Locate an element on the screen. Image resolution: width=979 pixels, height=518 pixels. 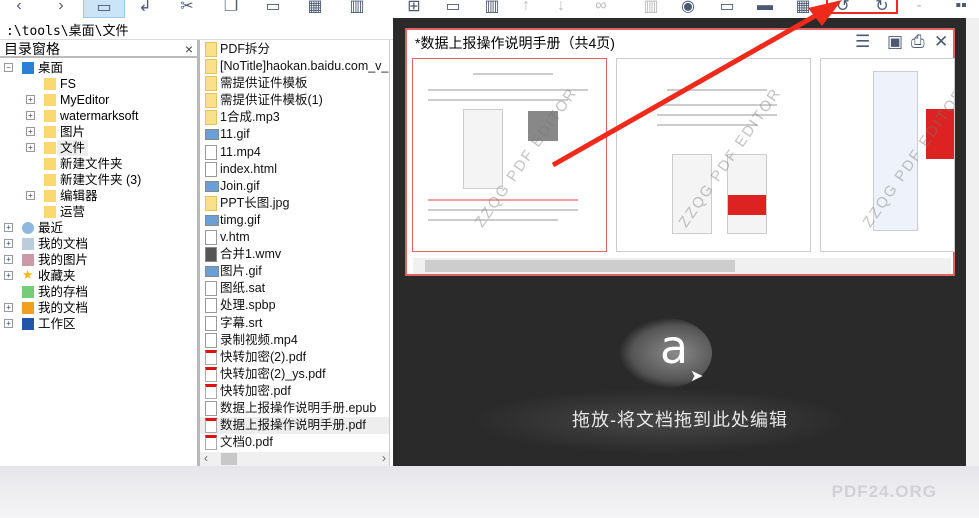
annotation-arrow is located at coordinates (696, 84).